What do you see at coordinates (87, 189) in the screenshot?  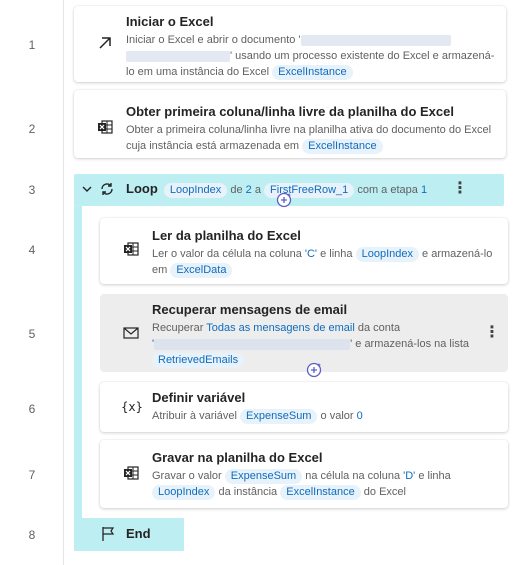 I see `chevron-down-icon` at bounding box center [87, 189].